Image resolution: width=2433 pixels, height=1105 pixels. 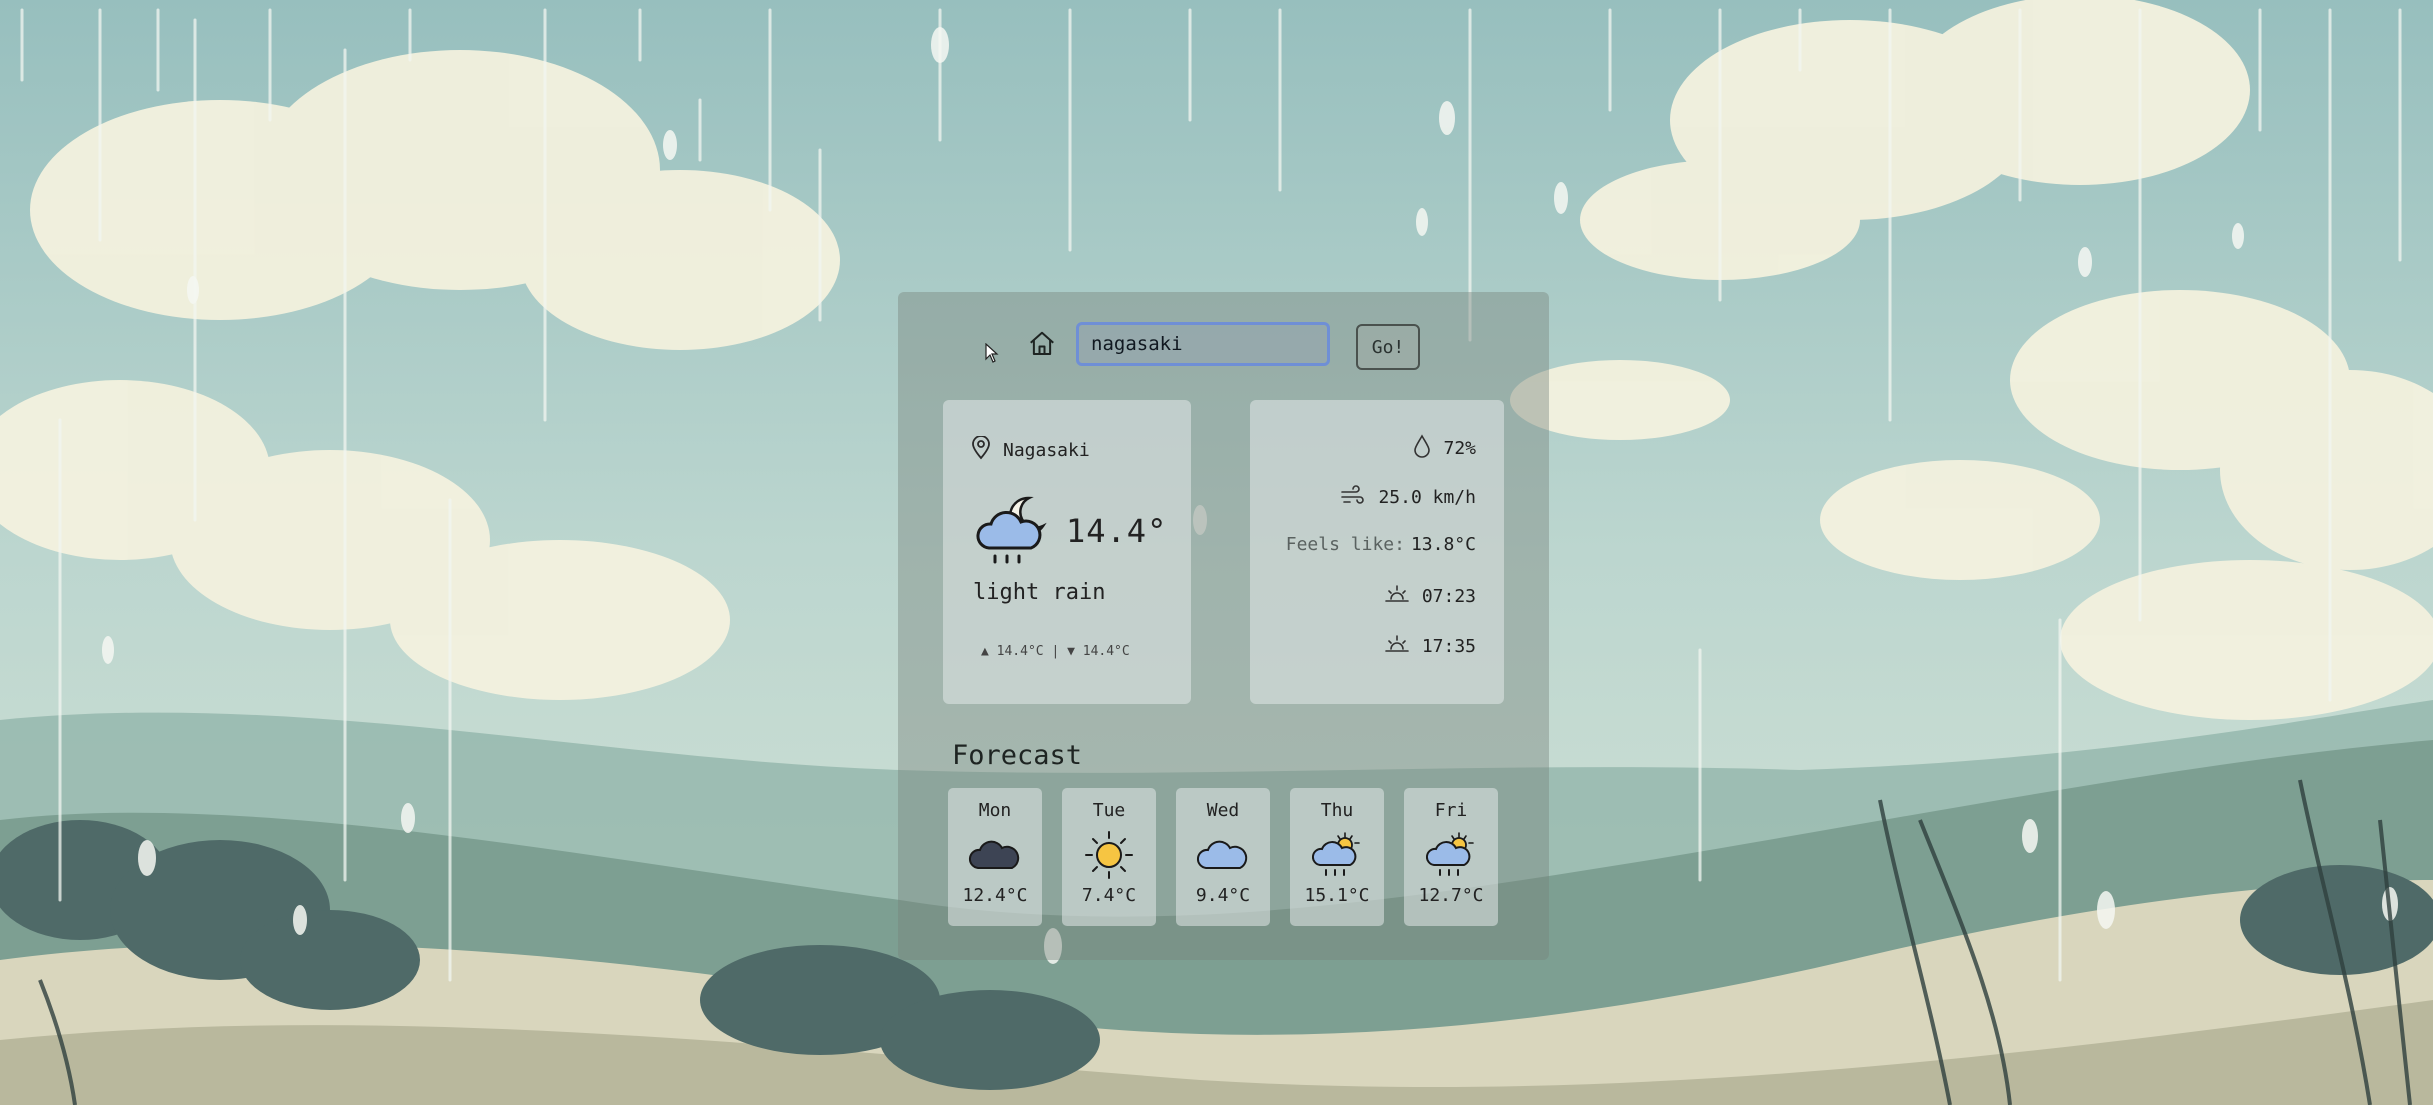 I want to click on map-pin-icon, so click(x=981, y=450).